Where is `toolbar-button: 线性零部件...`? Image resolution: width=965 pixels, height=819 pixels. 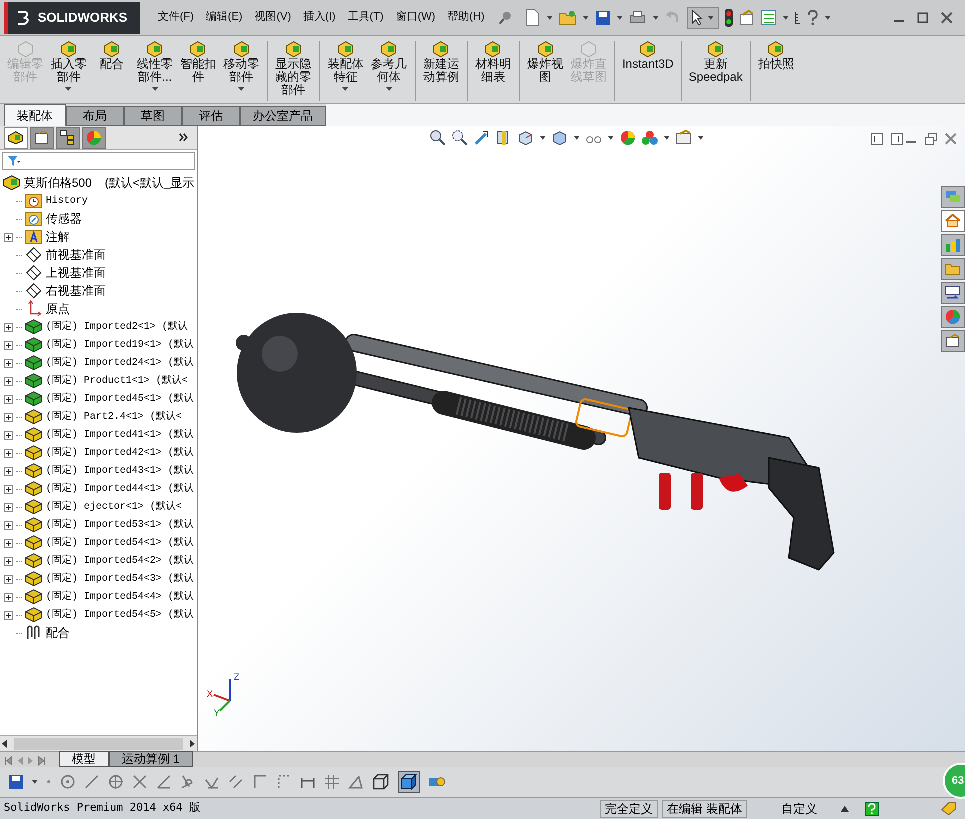 toolbar-button: 线性零部件... is located at coordinates (155, 64).